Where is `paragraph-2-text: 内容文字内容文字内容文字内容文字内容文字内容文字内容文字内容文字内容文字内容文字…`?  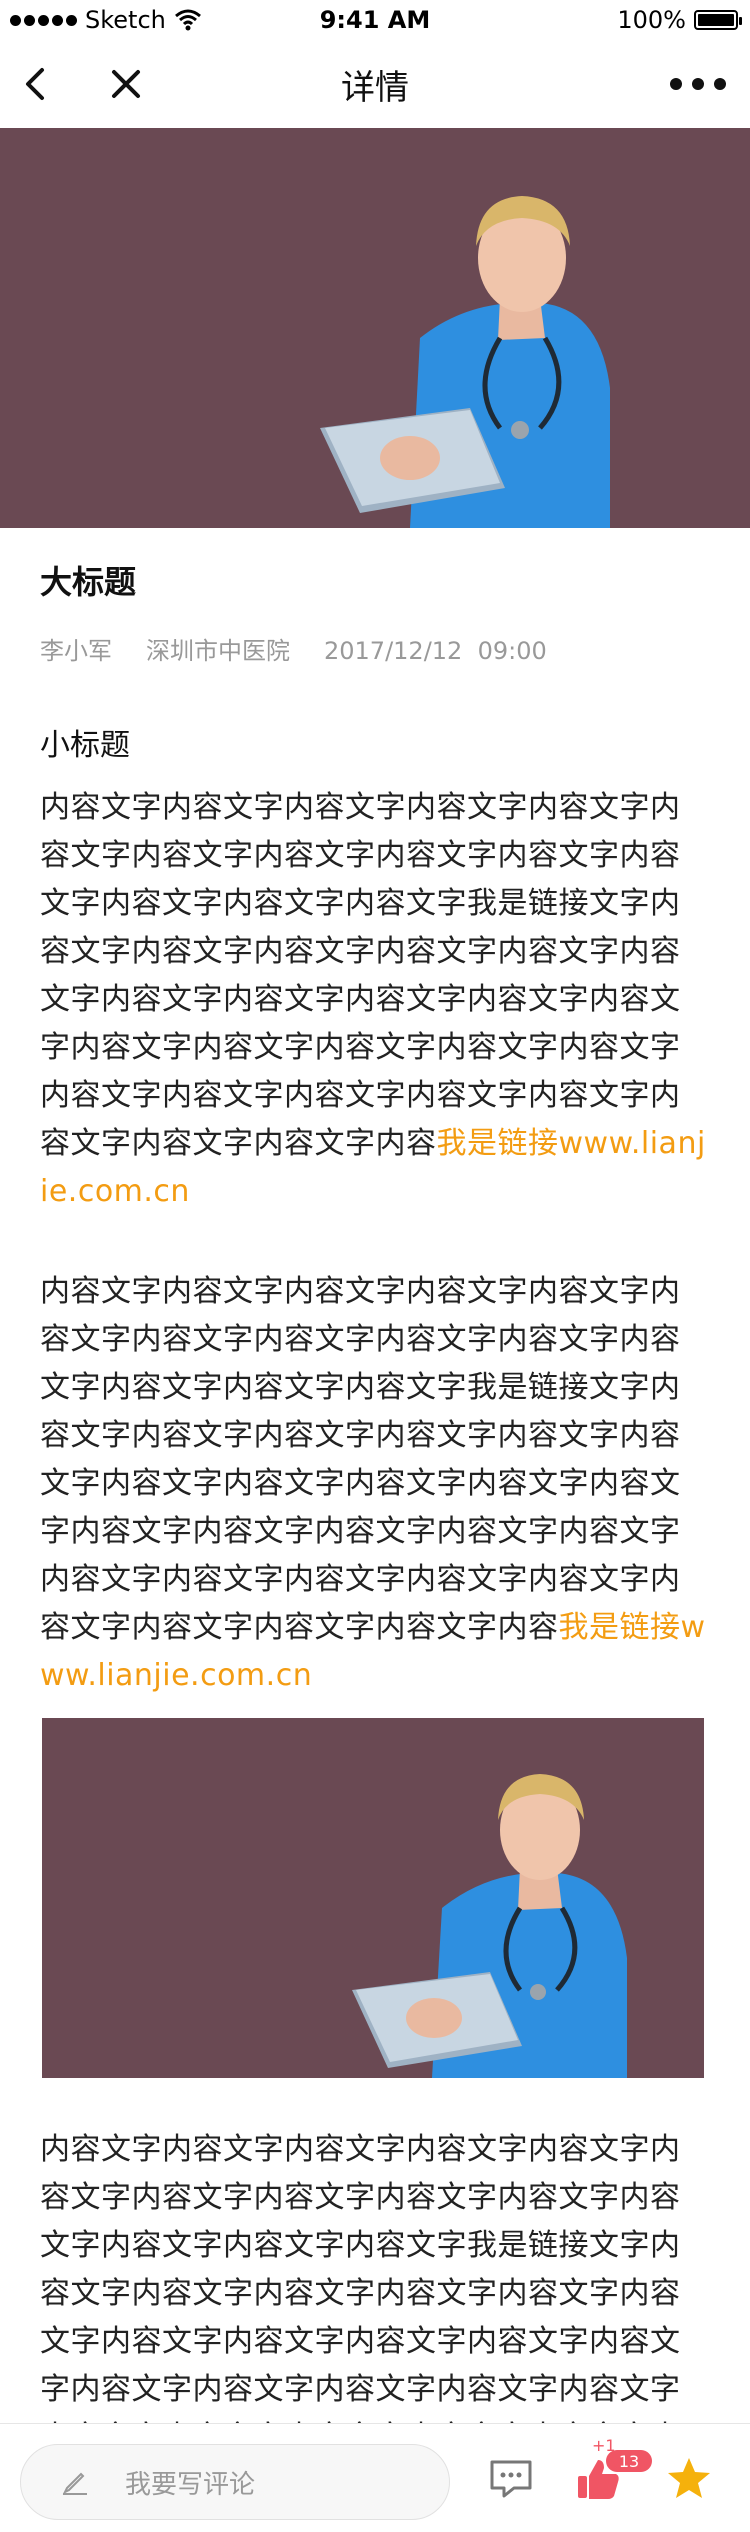
paragraph-2-text: 内容文字内容文字内容文字内容文字内容文字内容文字内容文字内容文字内容文字内容文字… is located at coordinates (360, 1459).